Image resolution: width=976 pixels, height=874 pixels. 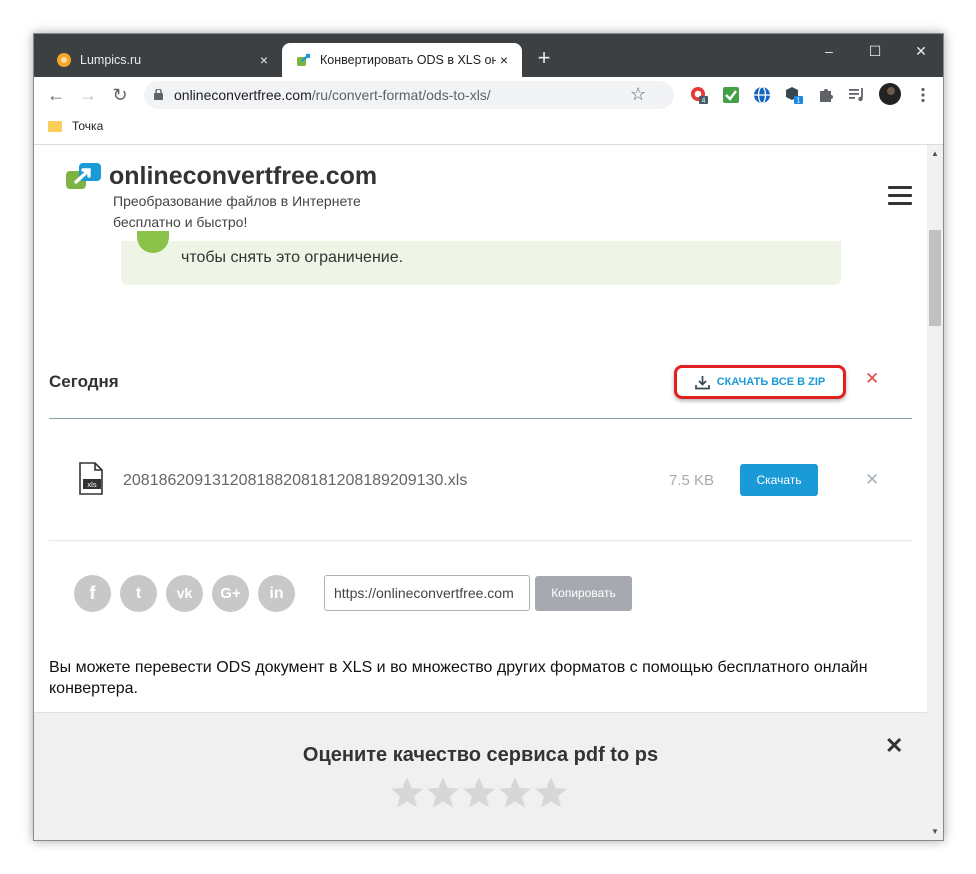 I want to click on url-path: /ru/convert-format/ods-to-xls/, so click(x=401, y=95).